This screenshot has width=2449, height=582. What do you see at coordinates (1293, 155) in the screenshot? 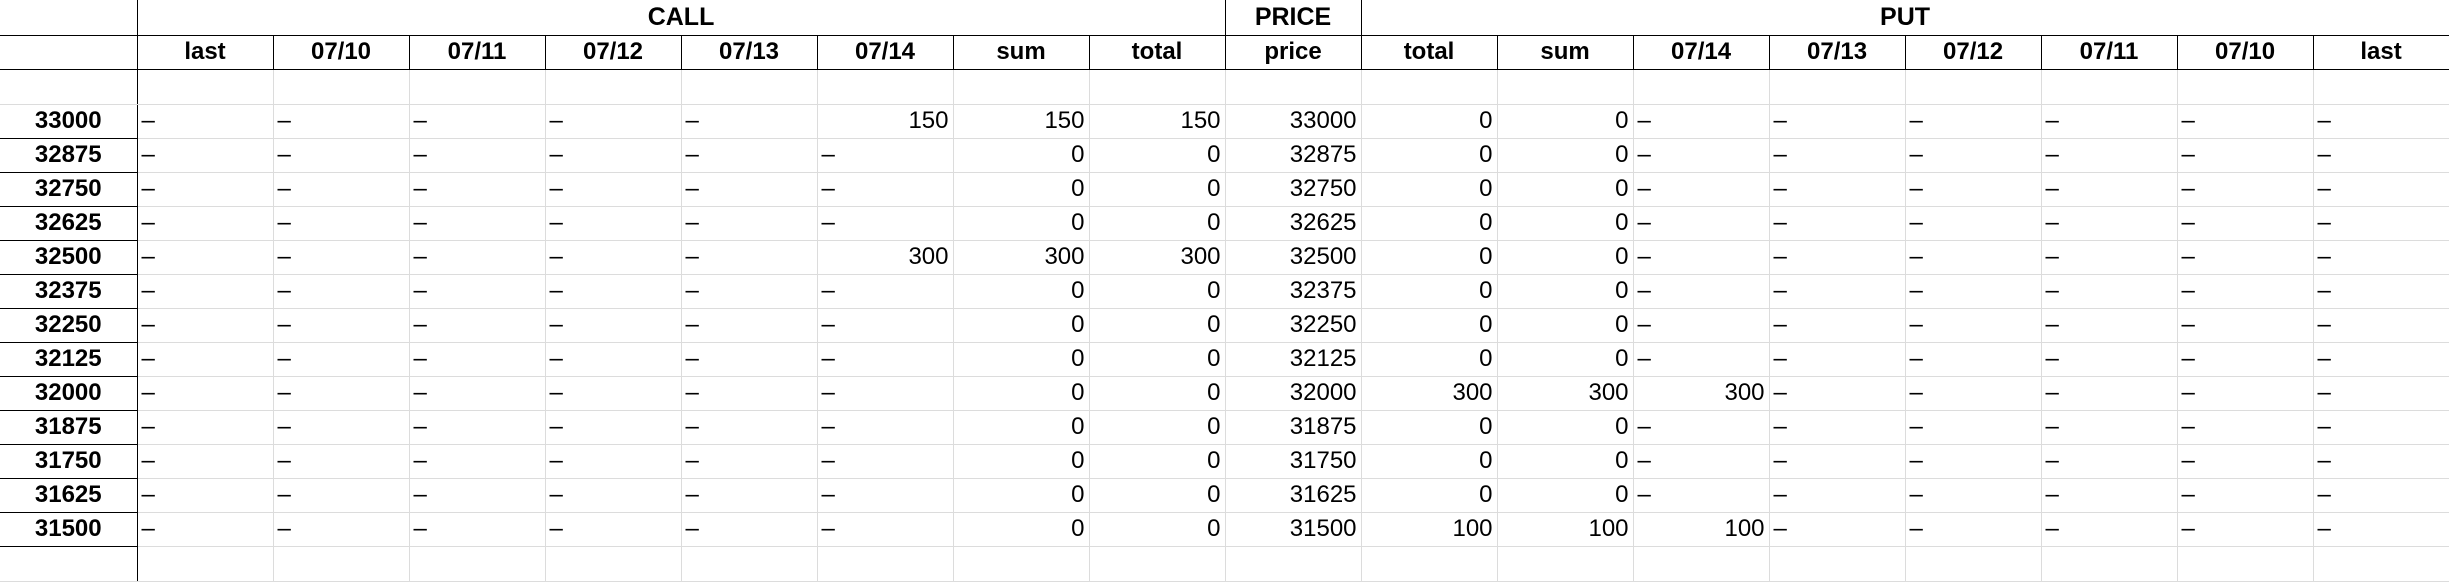
I see `price-cell: 32875` at bounding box center [1293, 155].